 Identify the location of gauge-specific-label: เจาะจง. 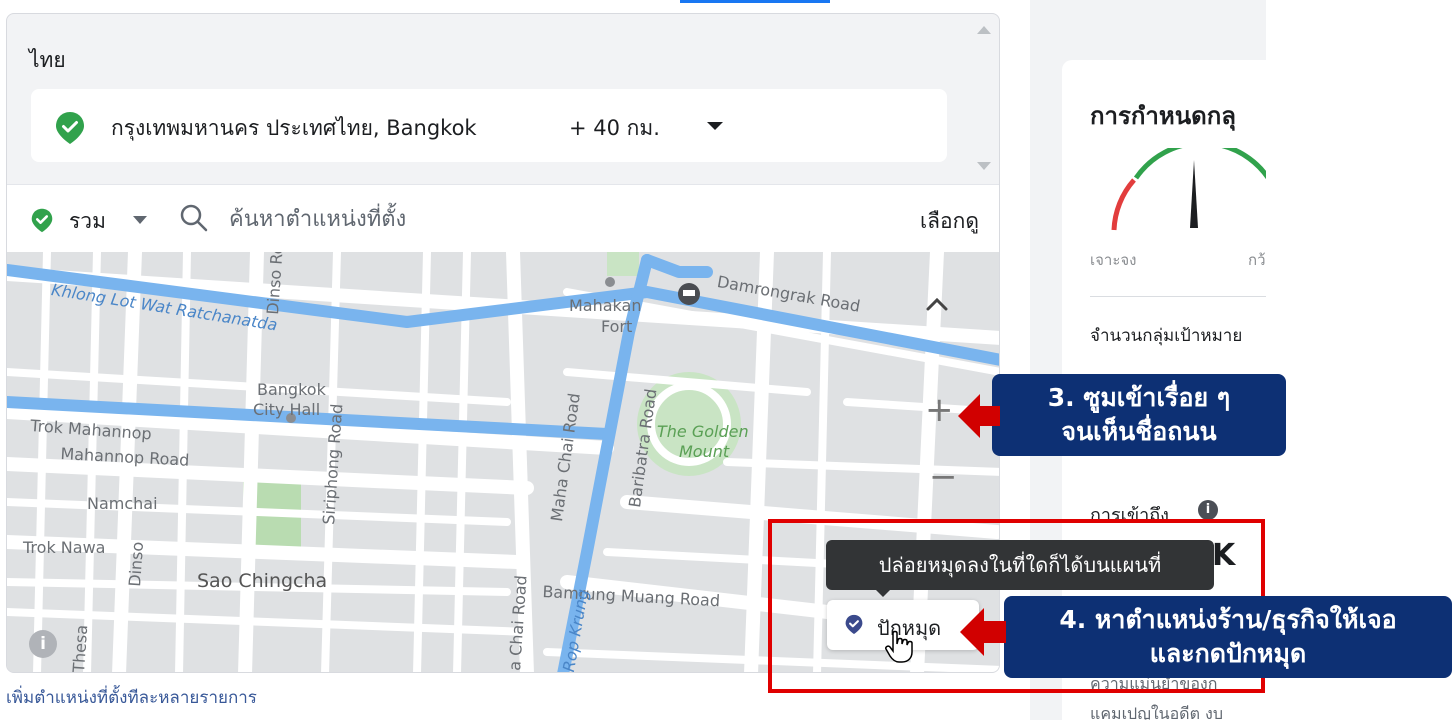
(1113, 260).